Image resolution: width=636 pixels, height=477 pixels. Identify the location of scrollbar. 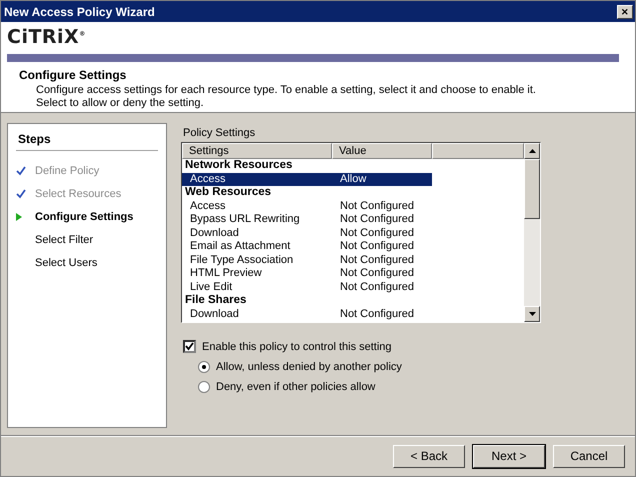
(532, 232).